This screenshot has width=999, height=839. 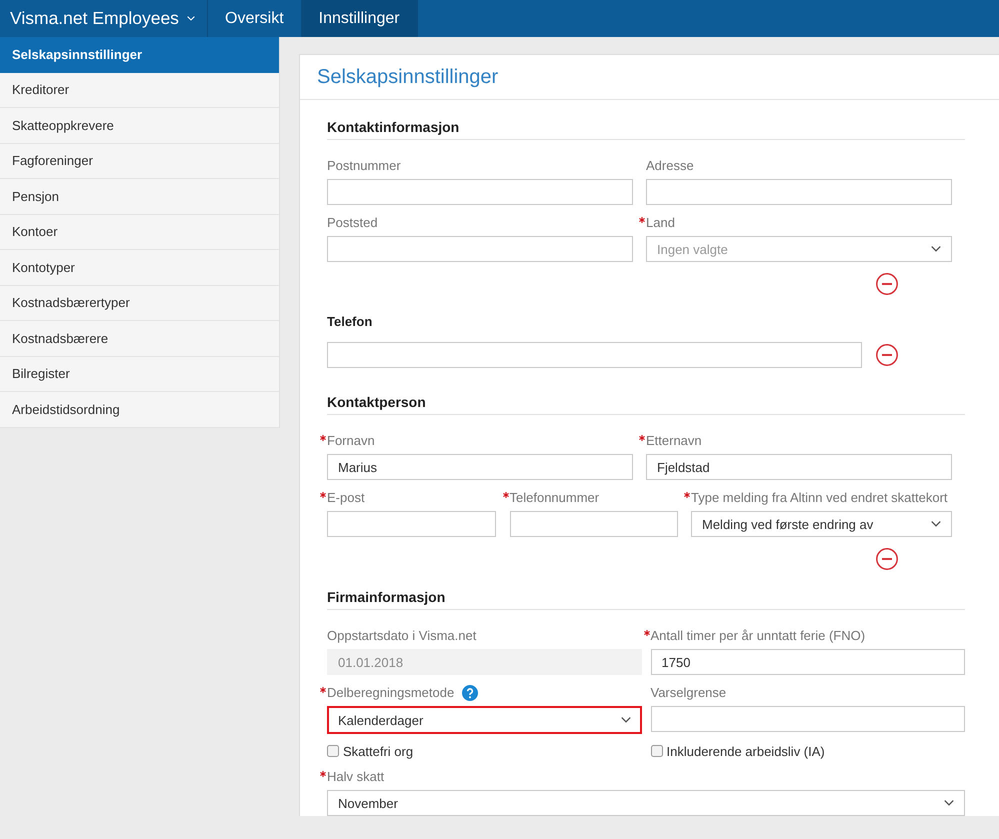 What do you see at coordinates (670, 165) in the screenshot?
I see `field-label: Adresse` at bounding box center [670, 165].